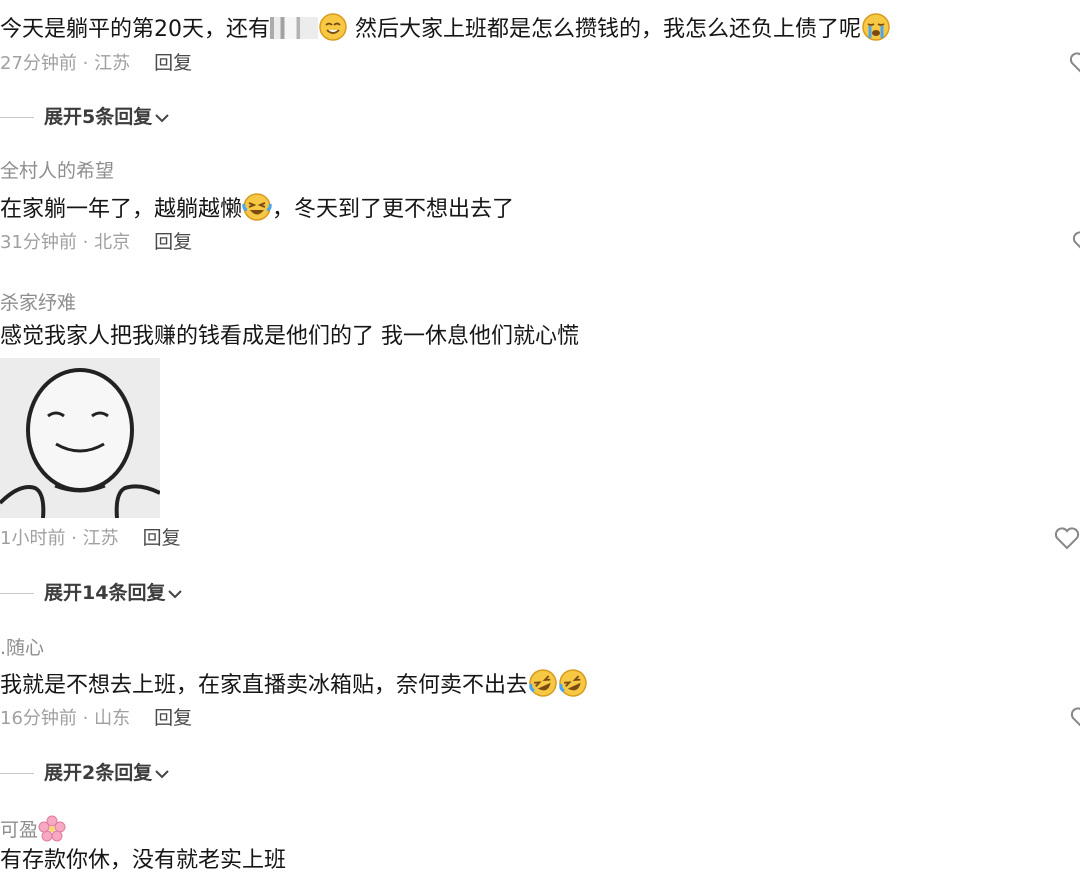 This screenshot has height=877, width=1080. I want to click on comment-username: 全村人的希望, so click(57, 171).